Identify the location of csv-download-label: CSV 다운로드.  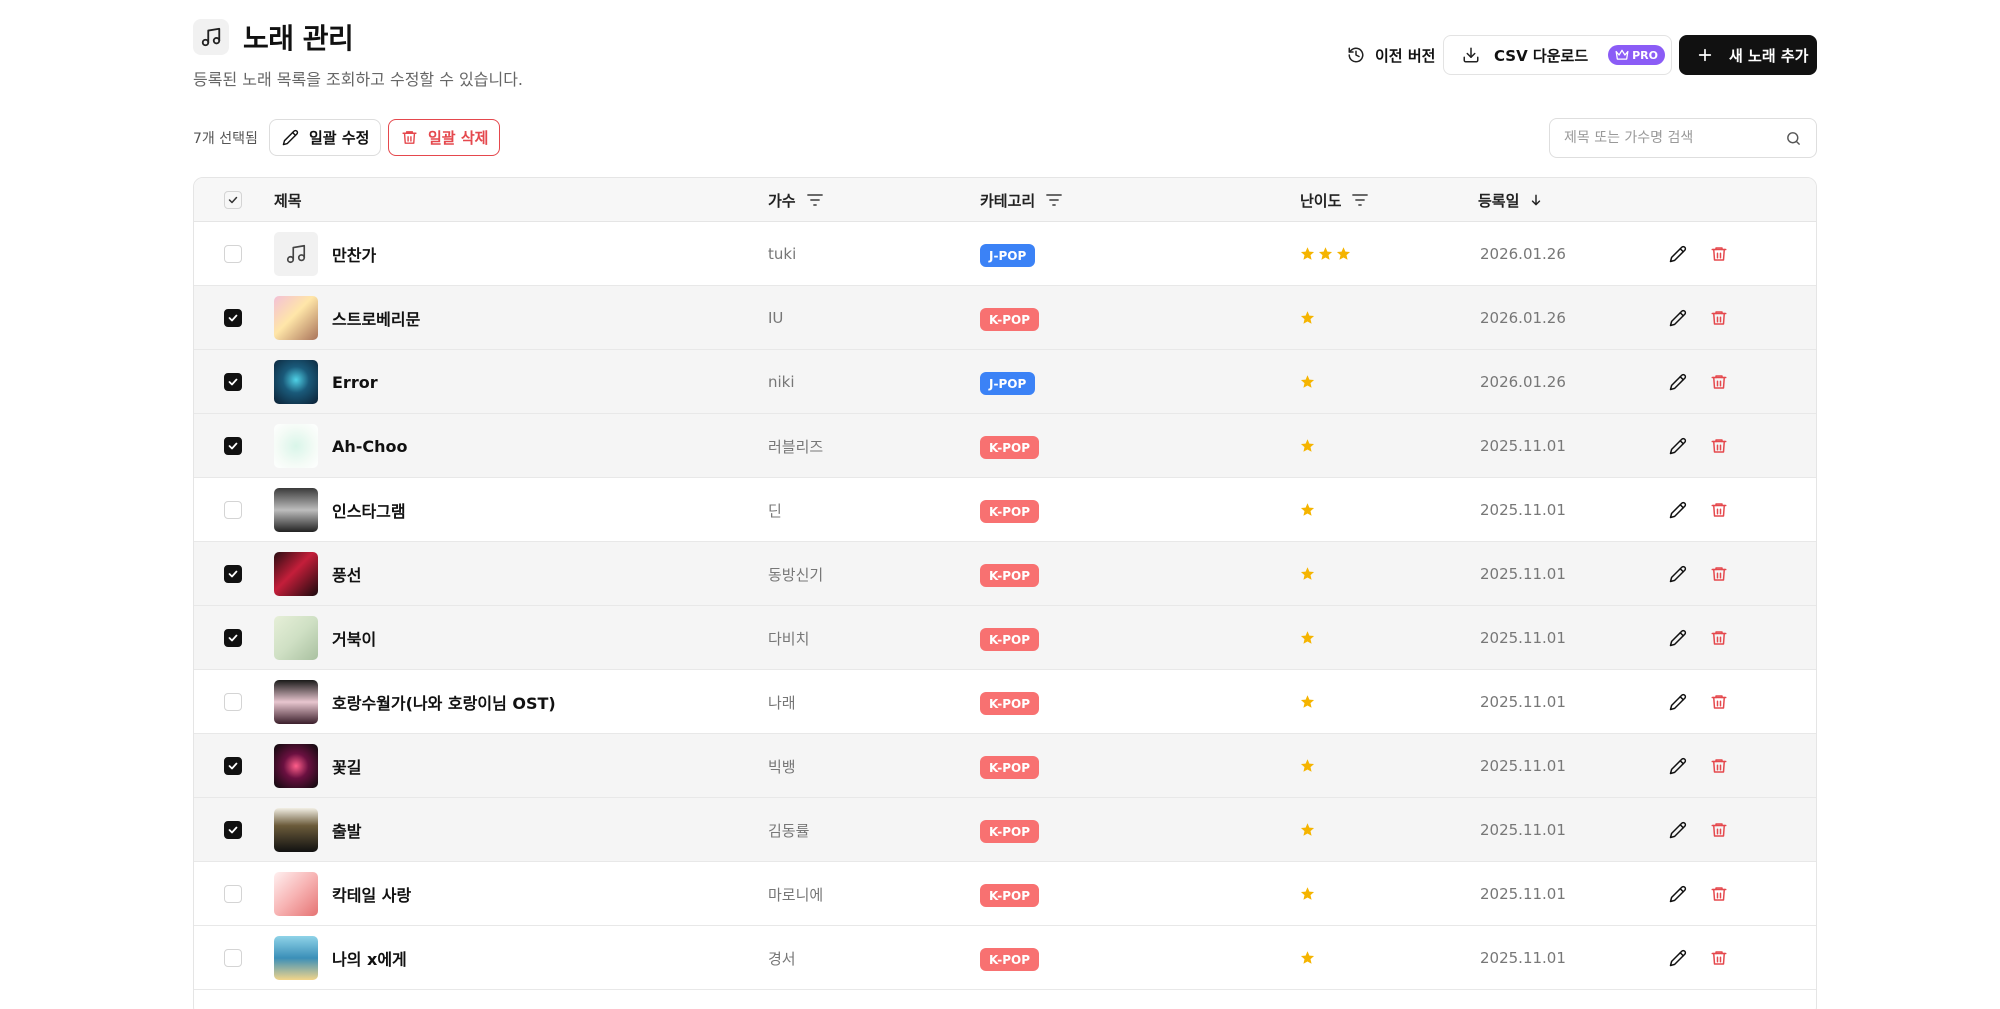
(1541, 55).